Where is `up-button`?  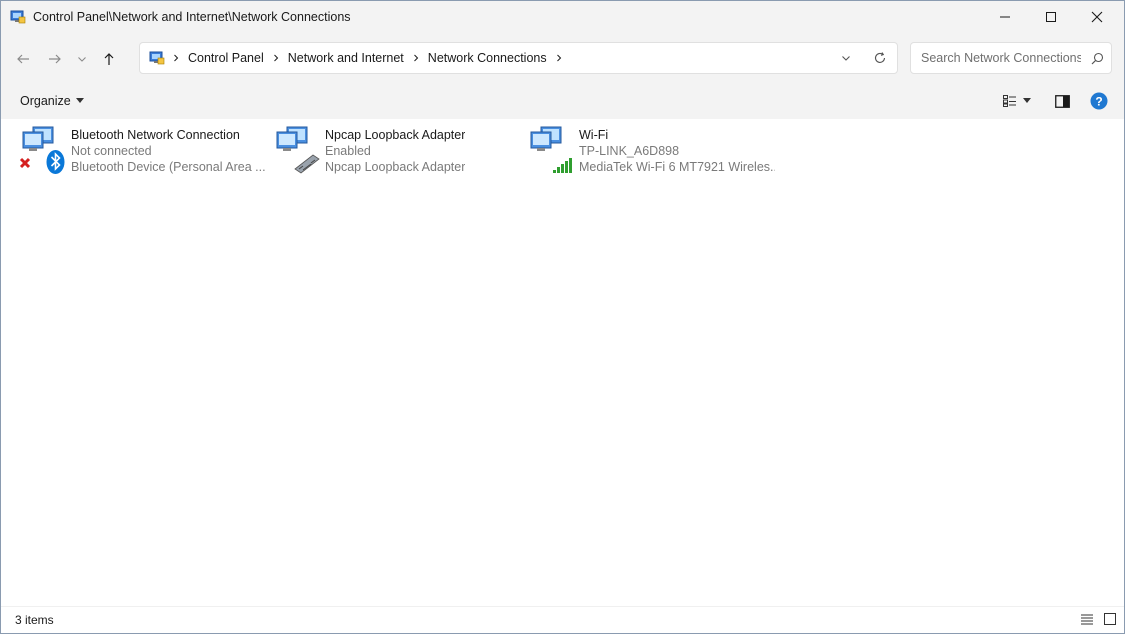
up-button is located at coordinates (109, 59).